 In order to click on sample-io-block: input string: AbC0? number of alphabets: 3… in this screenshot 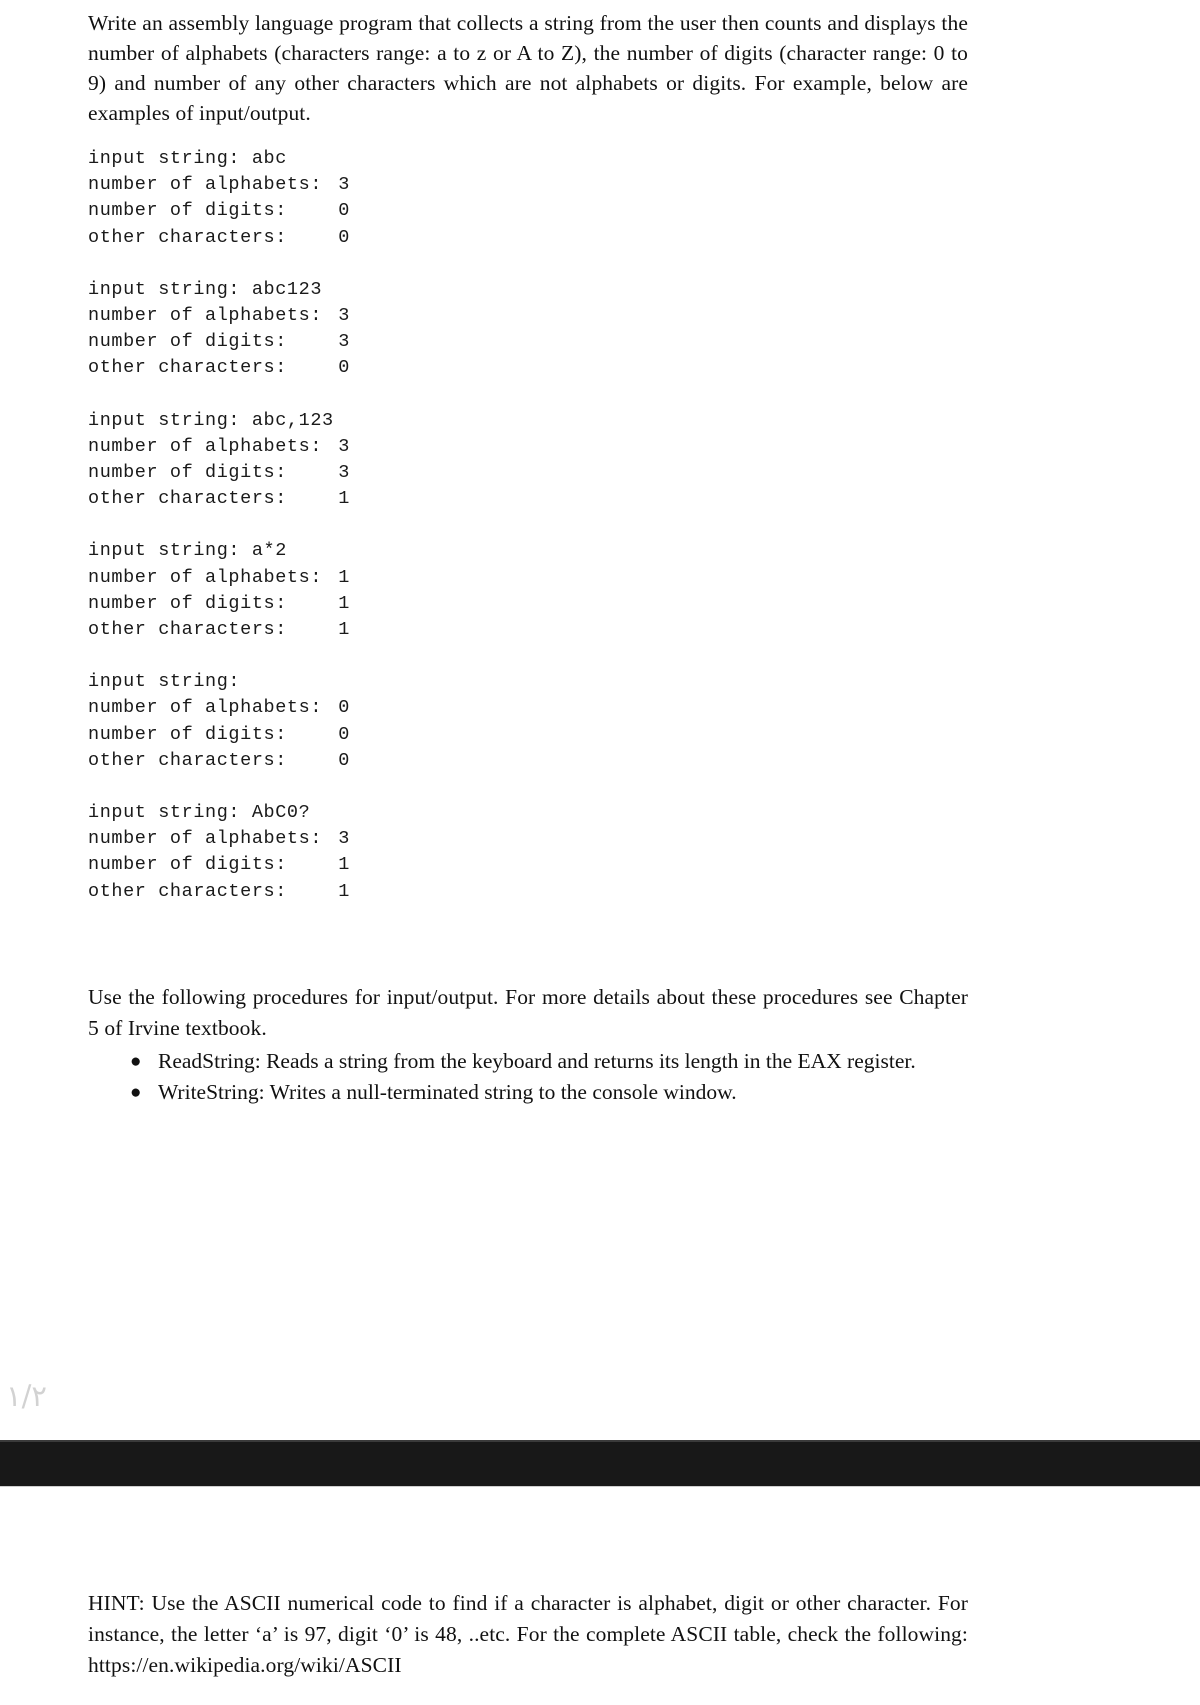, I will do `click(368, 852)`.